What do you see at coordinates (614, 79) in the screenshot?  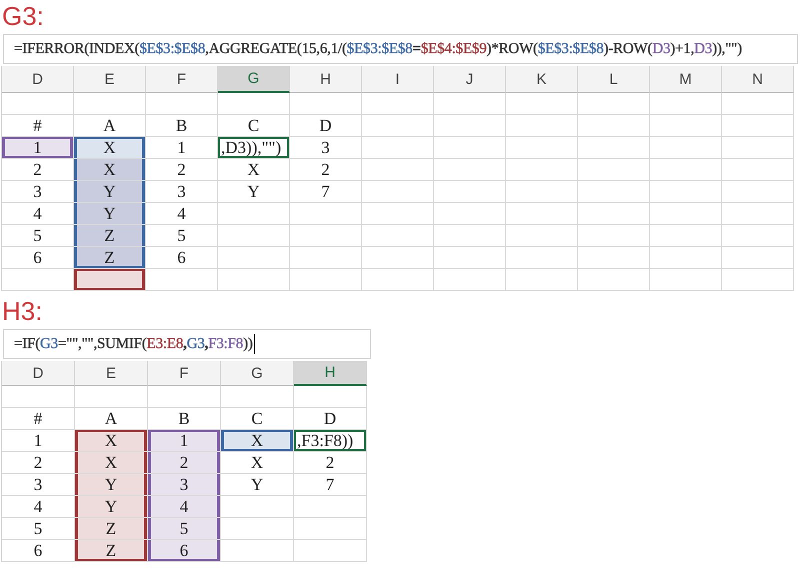 I see `column-header: L` at bounding box center [614, 79].